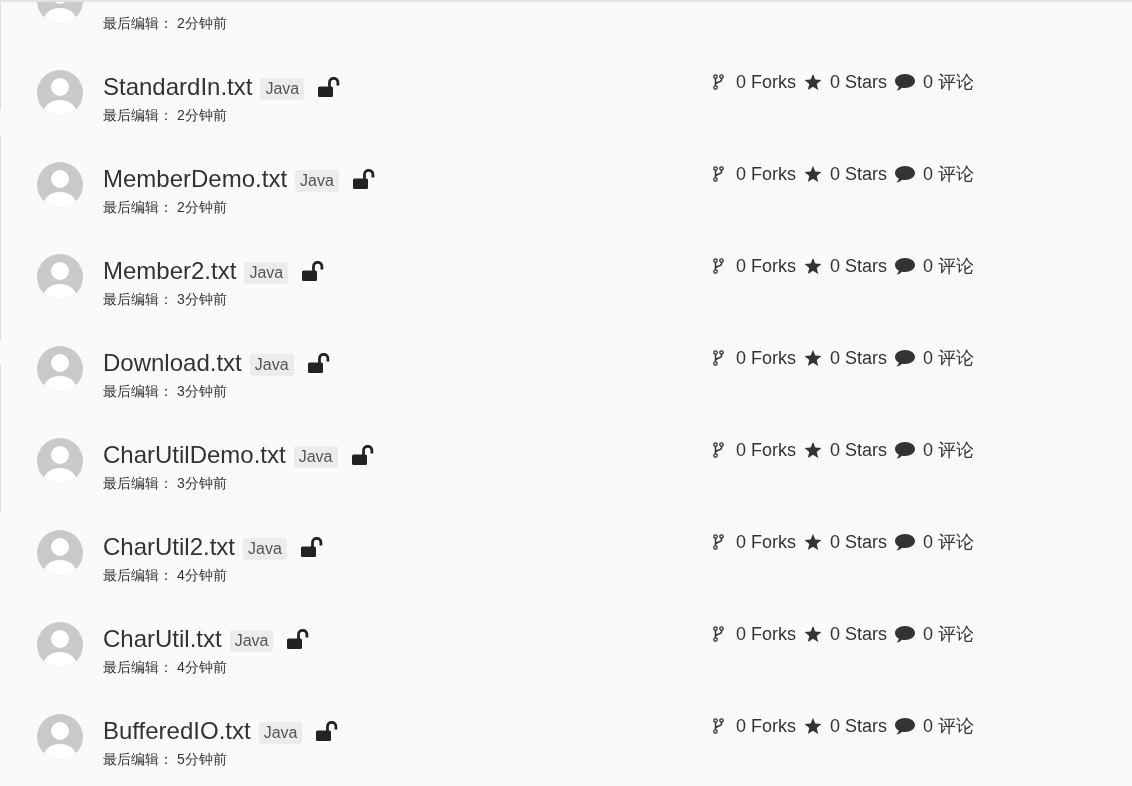 The width and height of the screenshot is (1132, 786). I want to click on file-title-link: Member2.txt, so click(170, 271).